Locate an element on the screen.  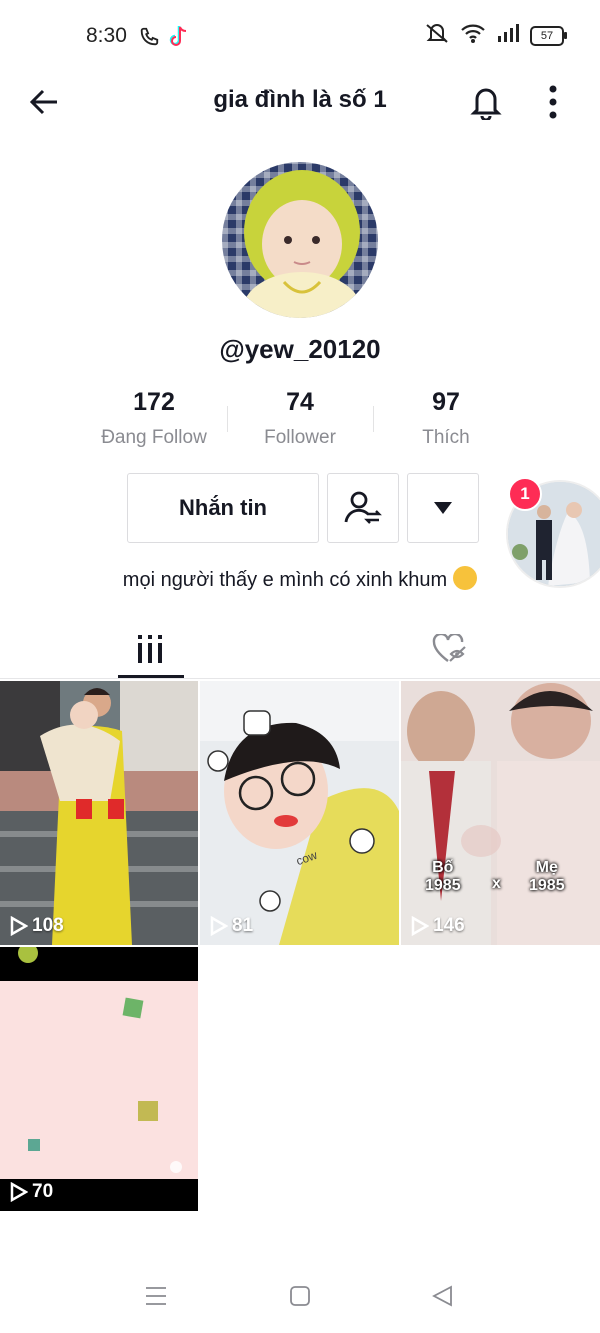
more-button is located at coordinates (553, 102).